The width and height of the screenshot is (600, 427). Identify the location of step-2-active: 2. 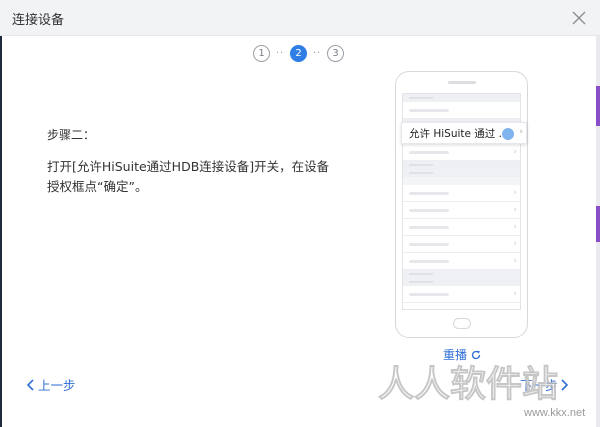
(298, 53).